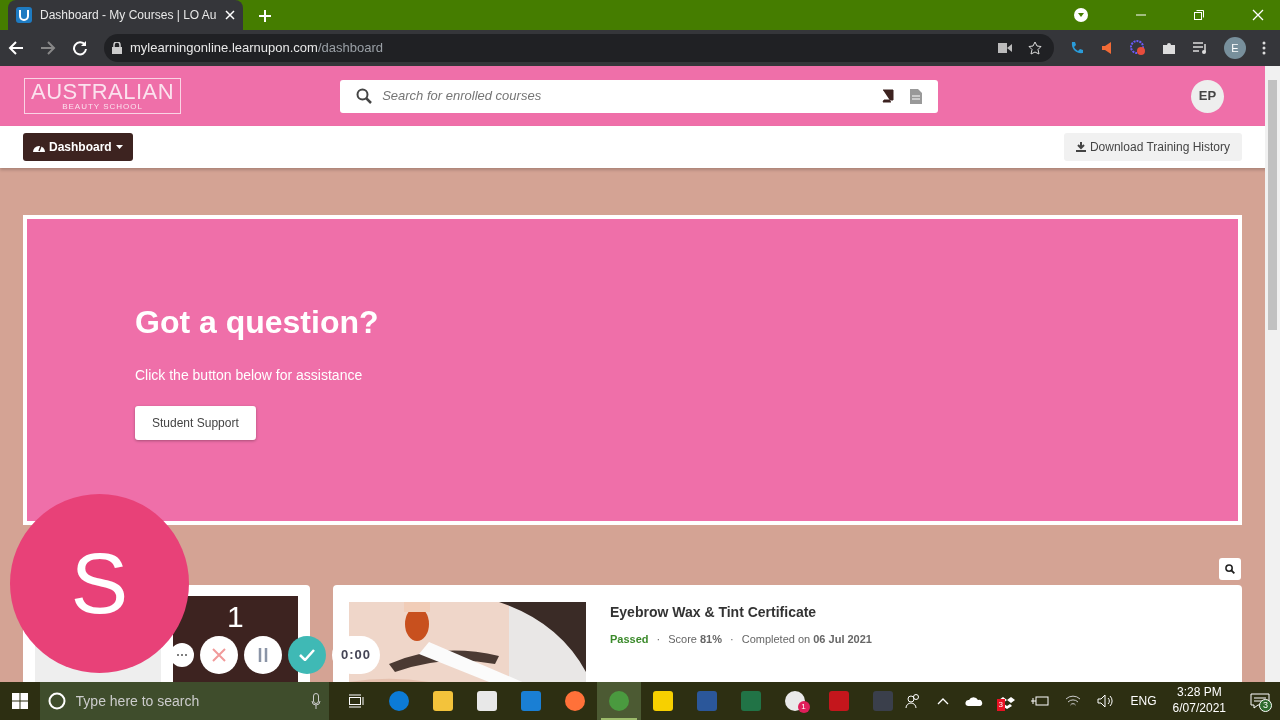  Describe the element at coordinates (19, 701) in the screenshot. I see `windows-icon` at that location.